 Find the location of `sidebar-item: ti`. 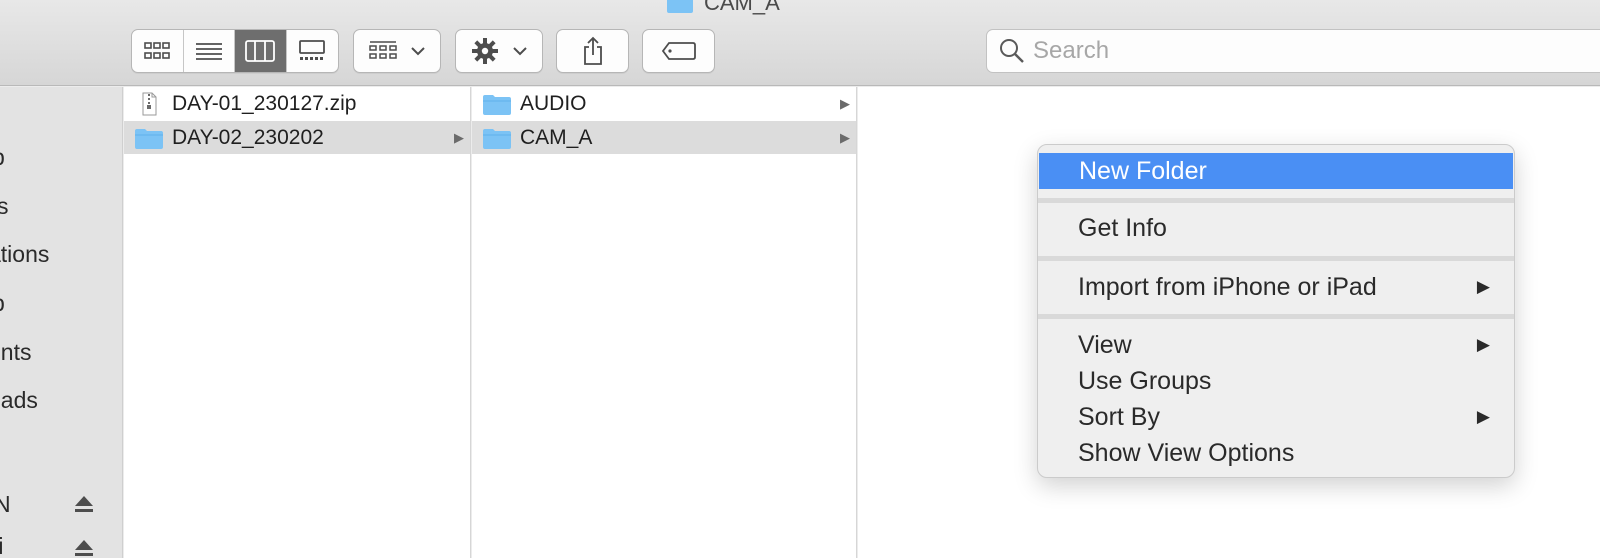

sidebar-item: ti is located at coordinates (2, 545).